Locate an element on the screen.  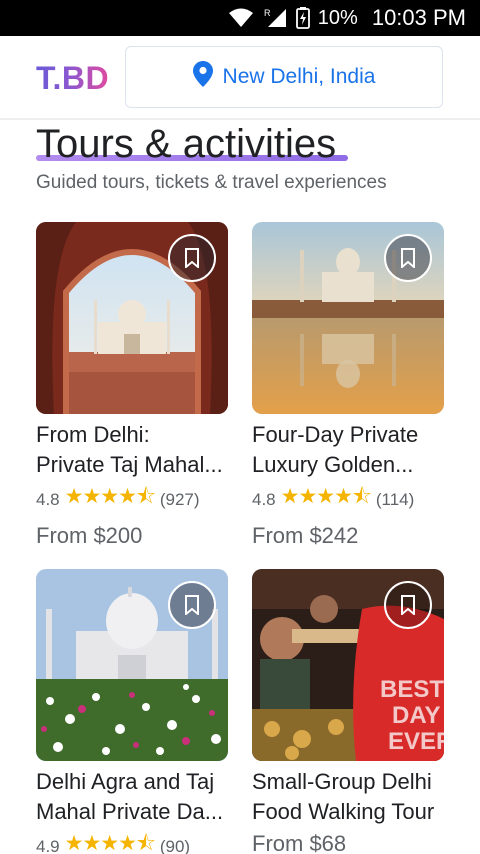
tour-price: From $242 is located at coordinates (305, 535).